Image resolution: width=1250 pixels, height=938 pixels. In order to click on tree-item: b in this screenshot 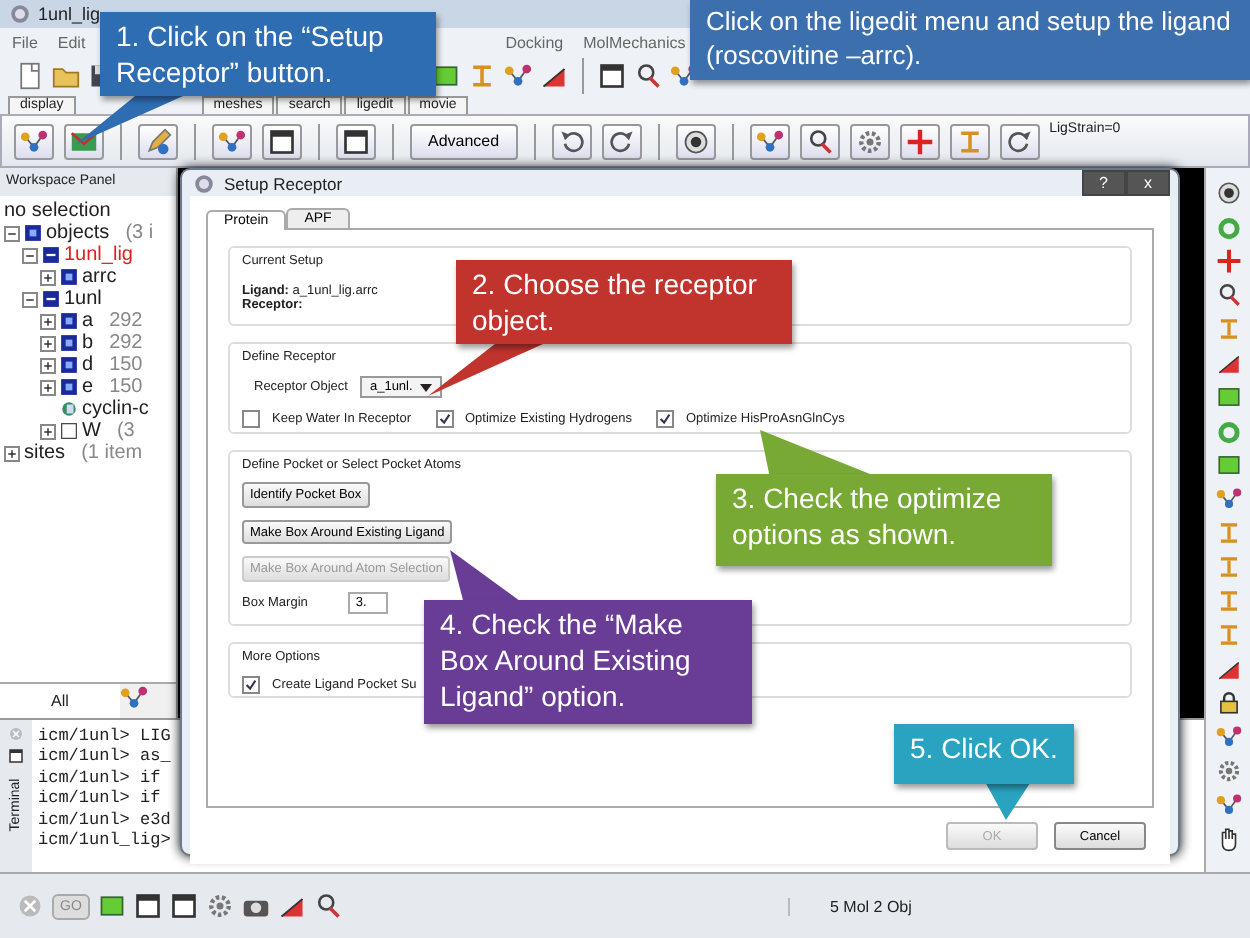, I will do `click(88, 343)`.